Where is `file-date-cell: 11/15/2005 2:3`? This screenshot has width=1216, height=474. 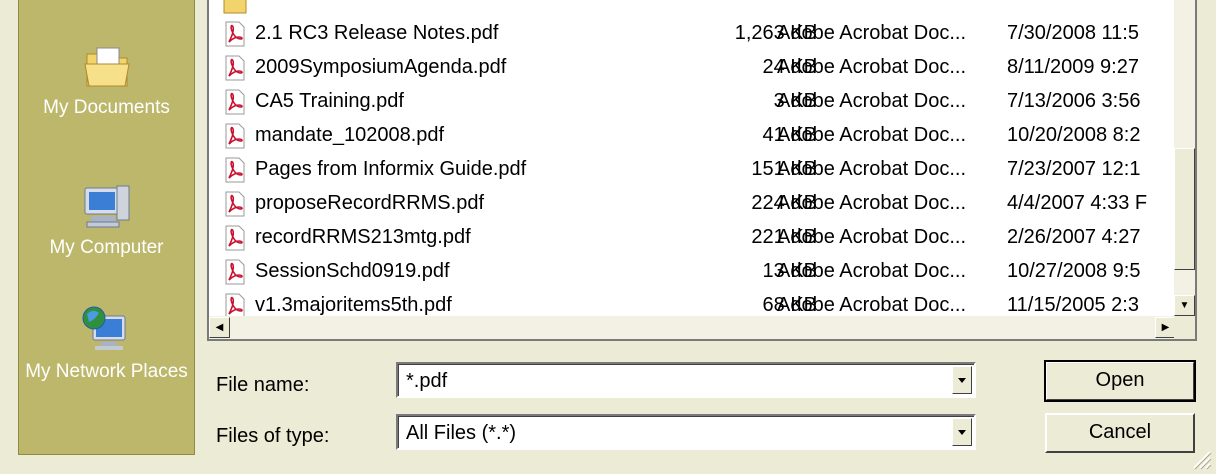 file-date-cell: 11/15/2005 2:3 is located at coordinates (1073, 305).